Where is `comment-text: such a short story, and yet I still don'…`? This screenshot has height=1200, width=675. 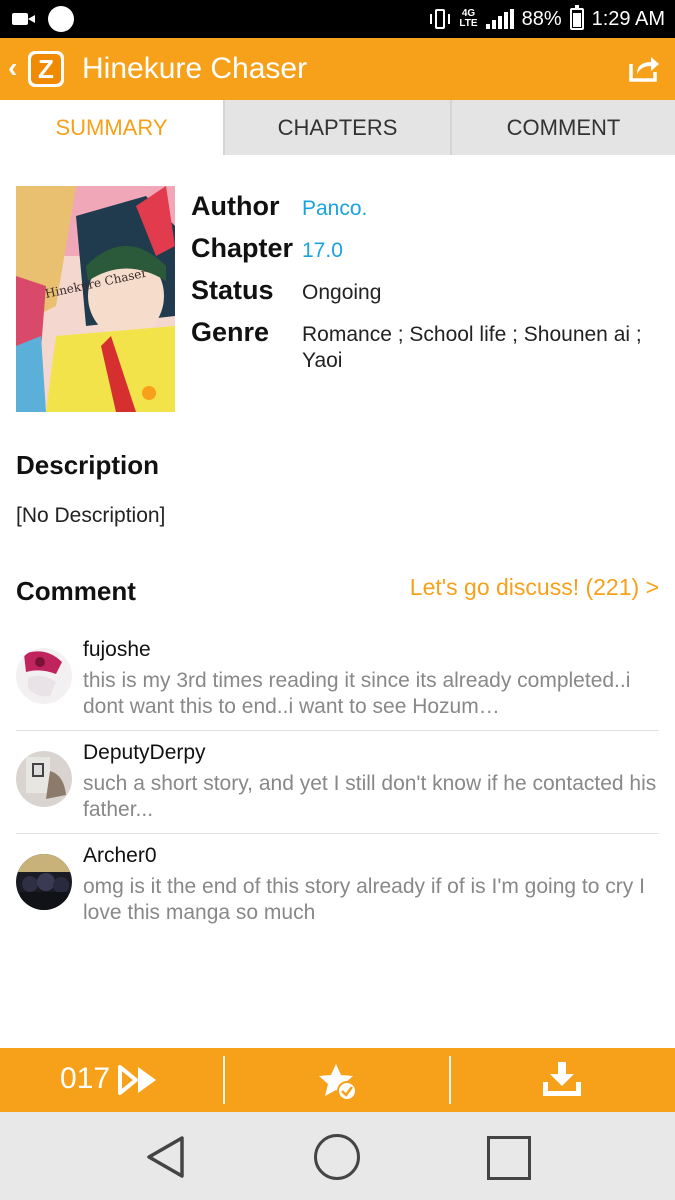
comment-text: such a short story, and yet I still don'… is located at coordinates (370, 796).